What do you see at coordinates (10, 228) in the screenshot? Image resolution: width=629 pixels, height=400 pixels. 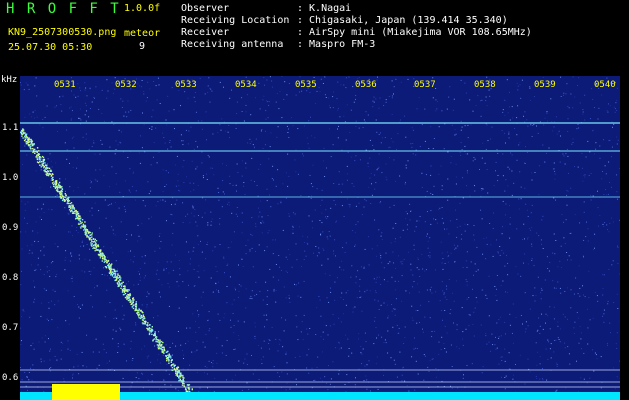 I see `freq-tick-label: 0.9` at bounding box center [10, 228].